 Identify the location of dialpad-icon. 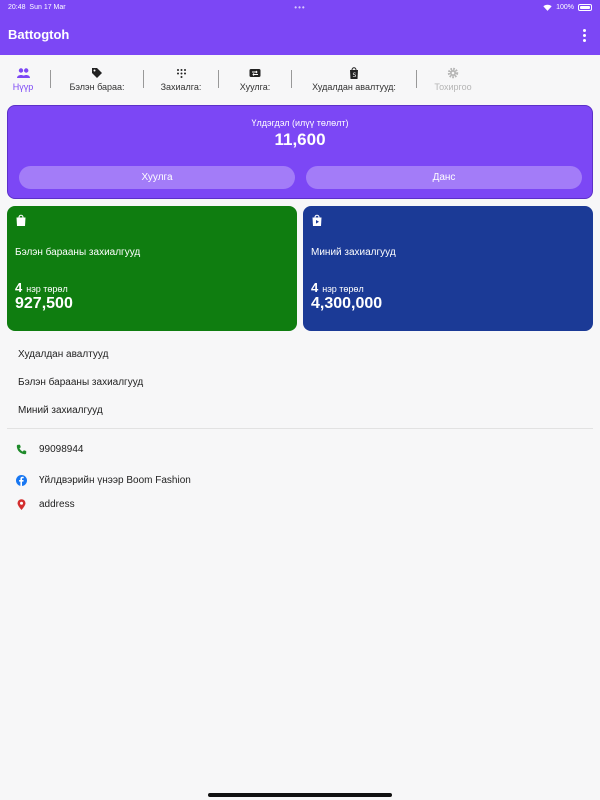
(181, 73).